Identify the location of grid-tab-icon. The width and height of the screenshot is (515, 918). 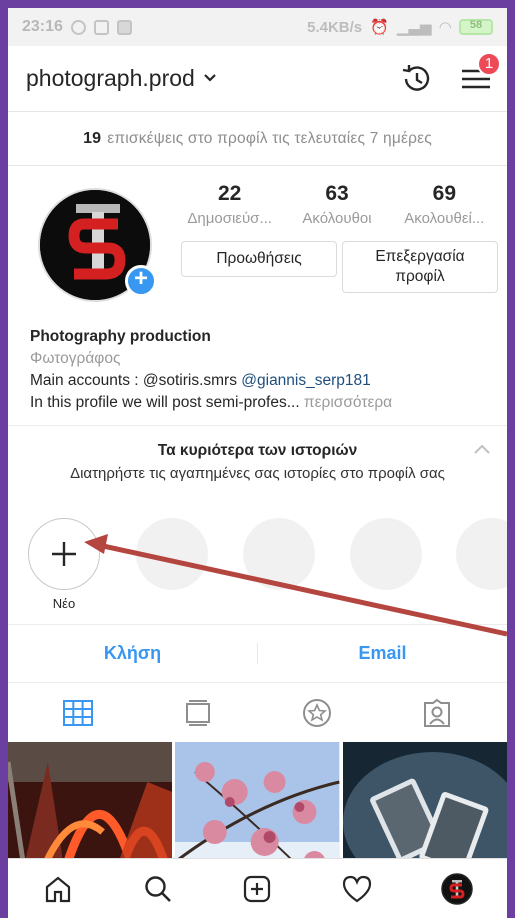
(78, 713).